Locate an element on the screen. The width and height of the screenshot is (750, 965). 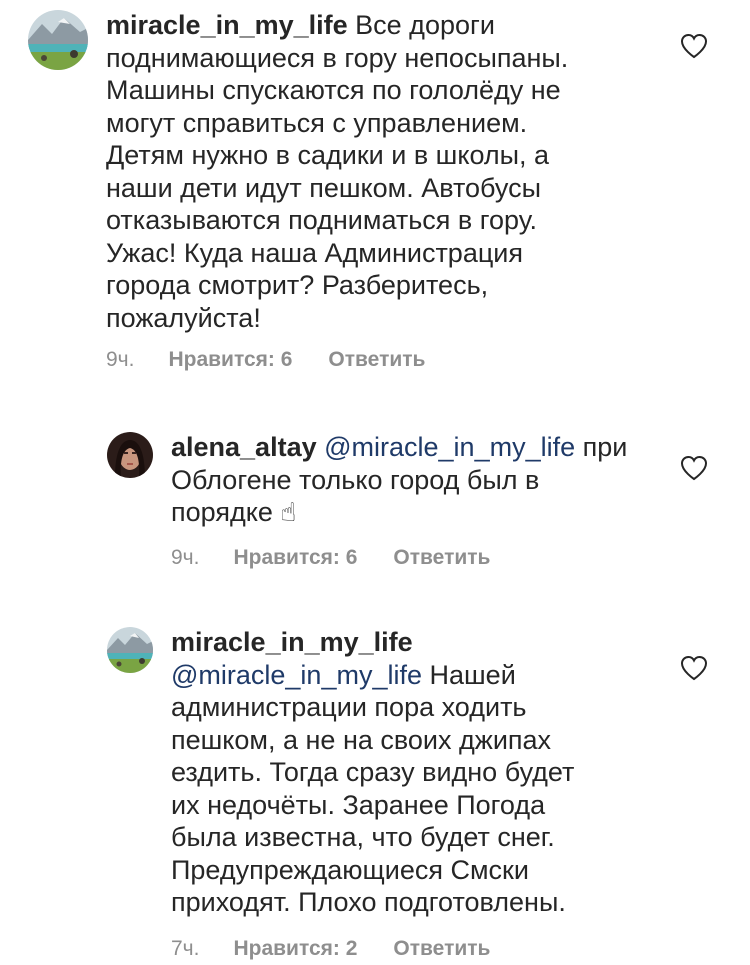
comment-line: была известна, что будет снег. is located at coordinates (363, 837).